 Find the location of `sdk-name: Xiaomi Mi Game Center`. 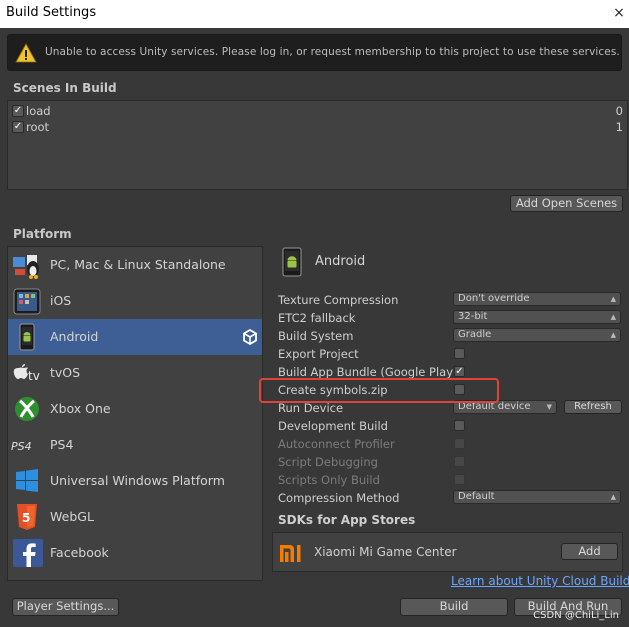

sdk-name: Xiaomi Mi Game Center is located at coordinates (385, 552).